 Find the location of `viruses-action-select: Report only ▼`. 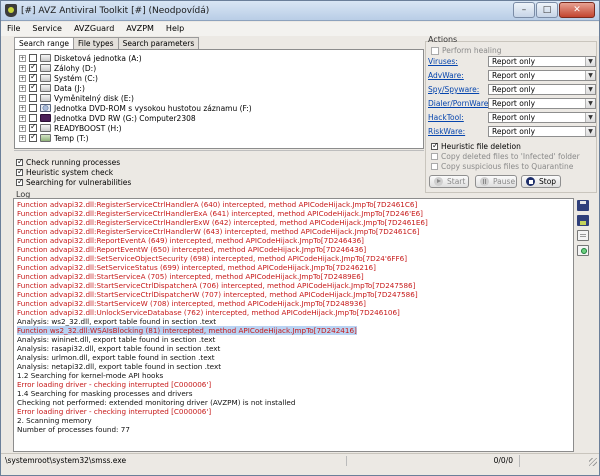

viruses-action-select: Report only ▼ is located at coordinates (542, 61).